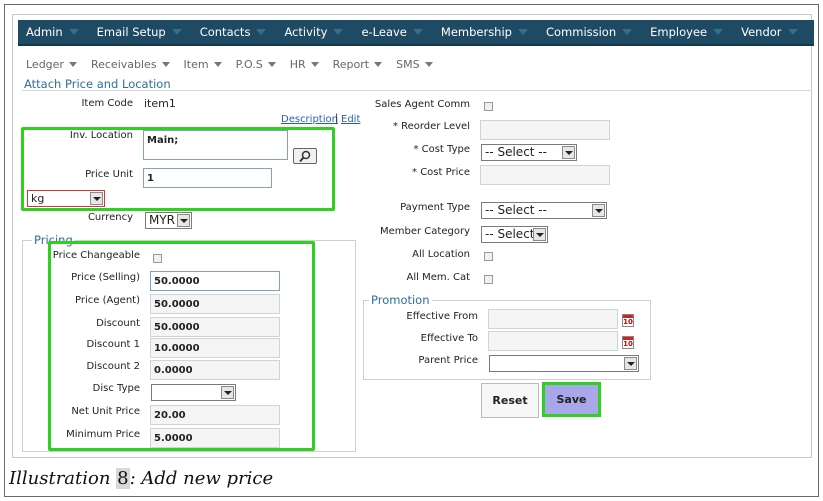 The image size is (823, 501). I want to click on menu-admin: Admin, so click(48, 32).